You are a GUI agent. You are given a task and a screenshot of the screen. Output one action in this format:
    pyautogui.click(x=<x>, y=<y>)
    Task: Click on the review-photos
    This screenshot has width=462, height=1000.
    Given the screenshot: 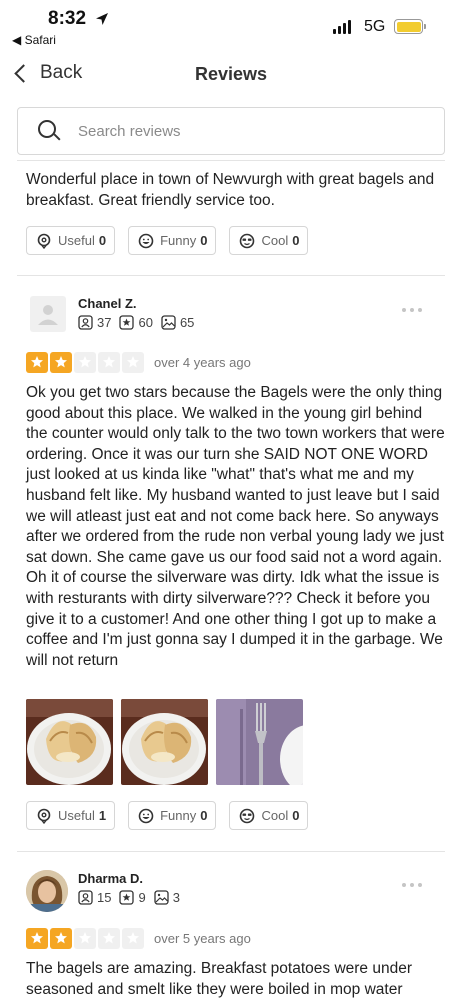 What is the action you would take?
    pyautogui.click(x=164, y=742)
    